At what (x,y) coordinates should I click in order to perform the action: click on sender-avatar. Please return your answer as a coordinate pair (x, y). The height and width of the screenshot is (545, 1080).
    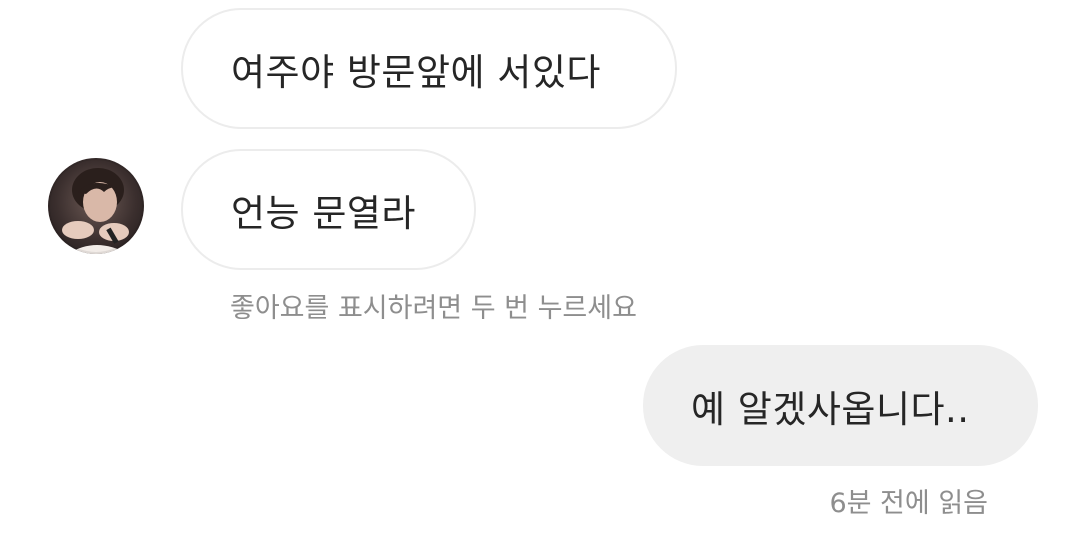
    Looking at the image, I should click on (96, 206).